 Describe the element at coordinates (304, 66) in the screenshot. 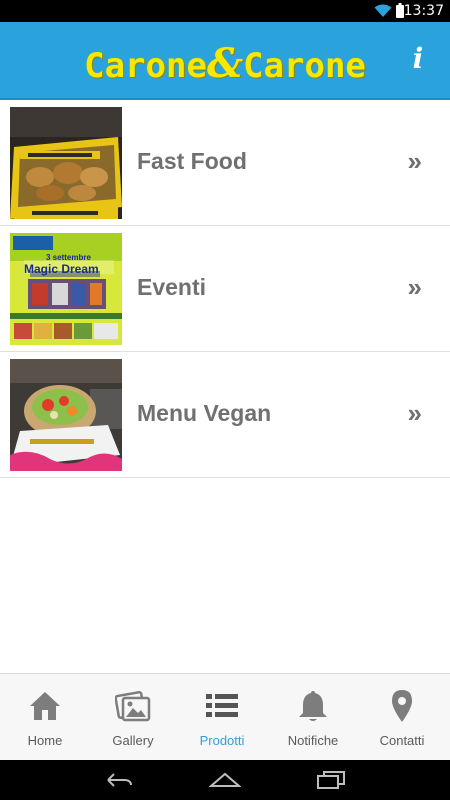

I see `logo-right-text: Carone` at that location.